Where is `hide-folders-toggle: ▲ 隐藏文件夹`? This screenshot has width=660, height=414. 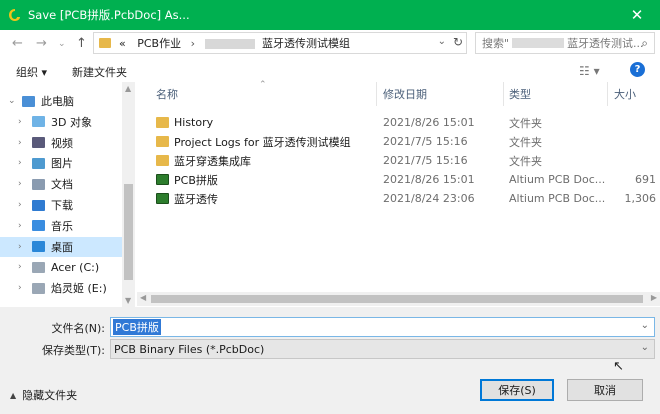 hide-folders-toggle: ▲ 隐藏文件夹 is located at coordinates (43, 395).